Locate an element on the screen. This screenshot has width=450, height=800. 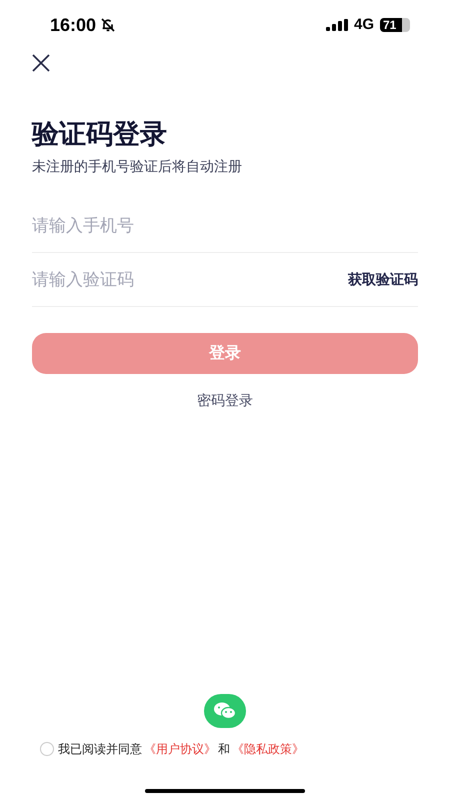
get-code-link: 获取验证码 is located at coordinates (383, 279).